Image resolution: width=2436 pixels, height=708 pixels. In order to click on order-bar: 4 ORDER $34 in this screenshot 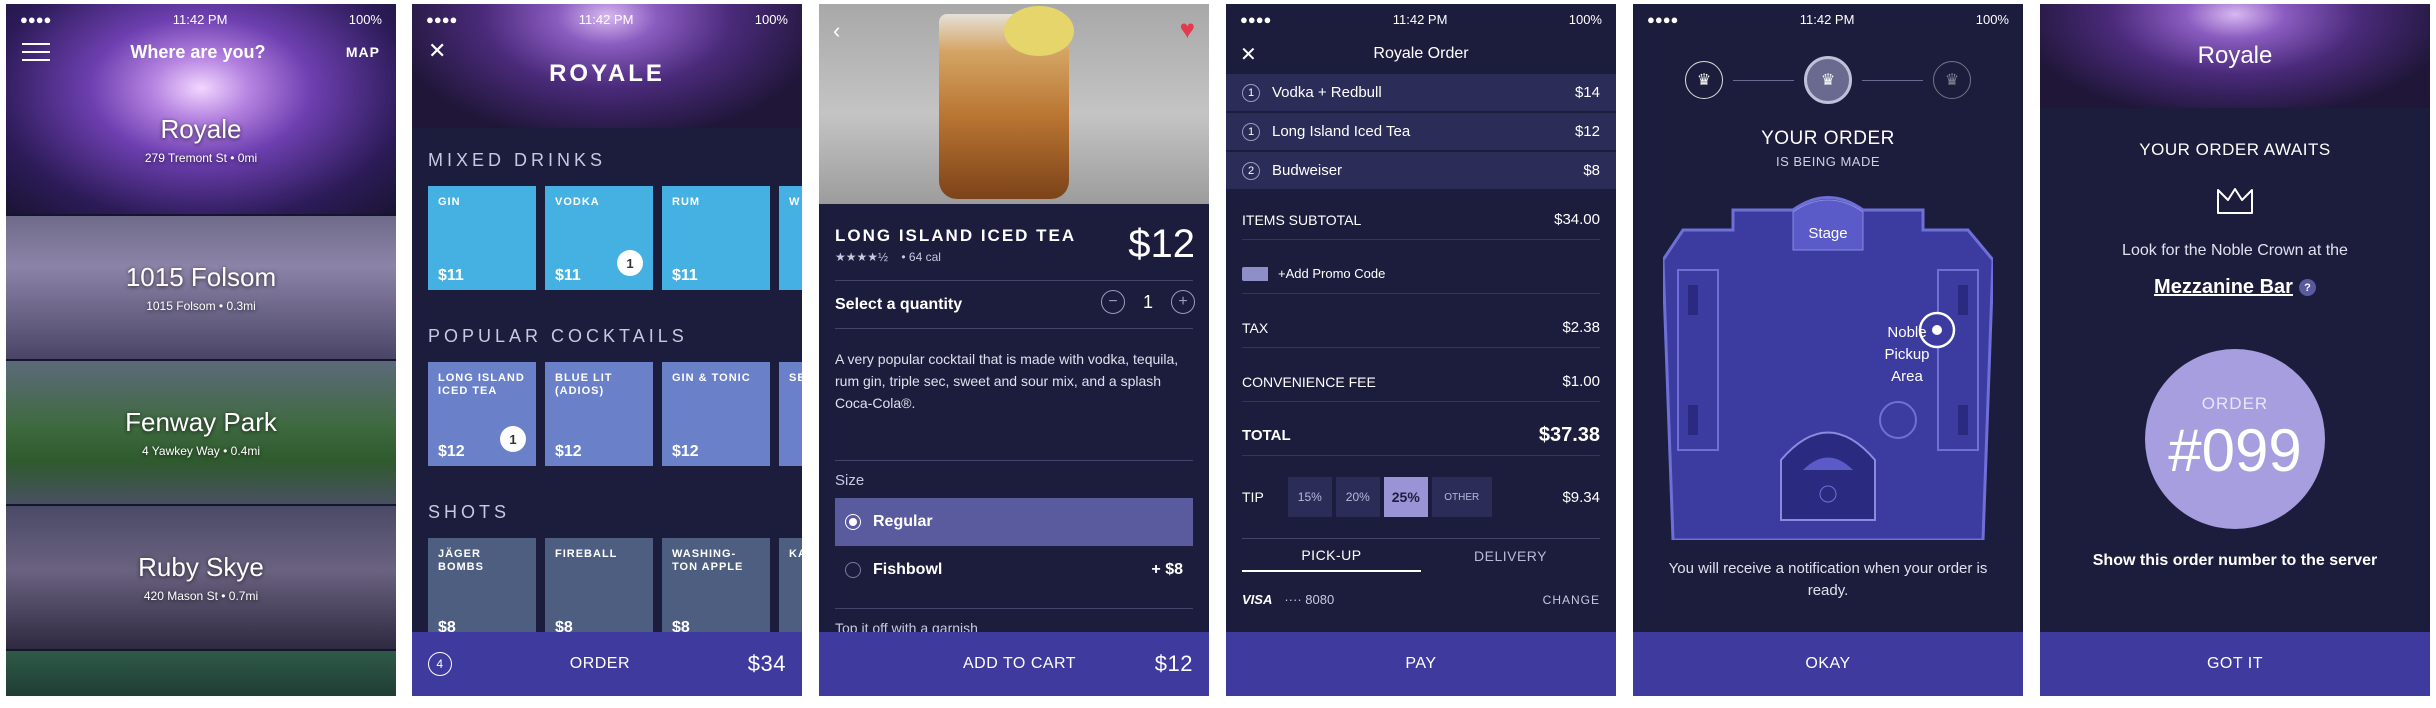, I will do `click(607, 664)`.